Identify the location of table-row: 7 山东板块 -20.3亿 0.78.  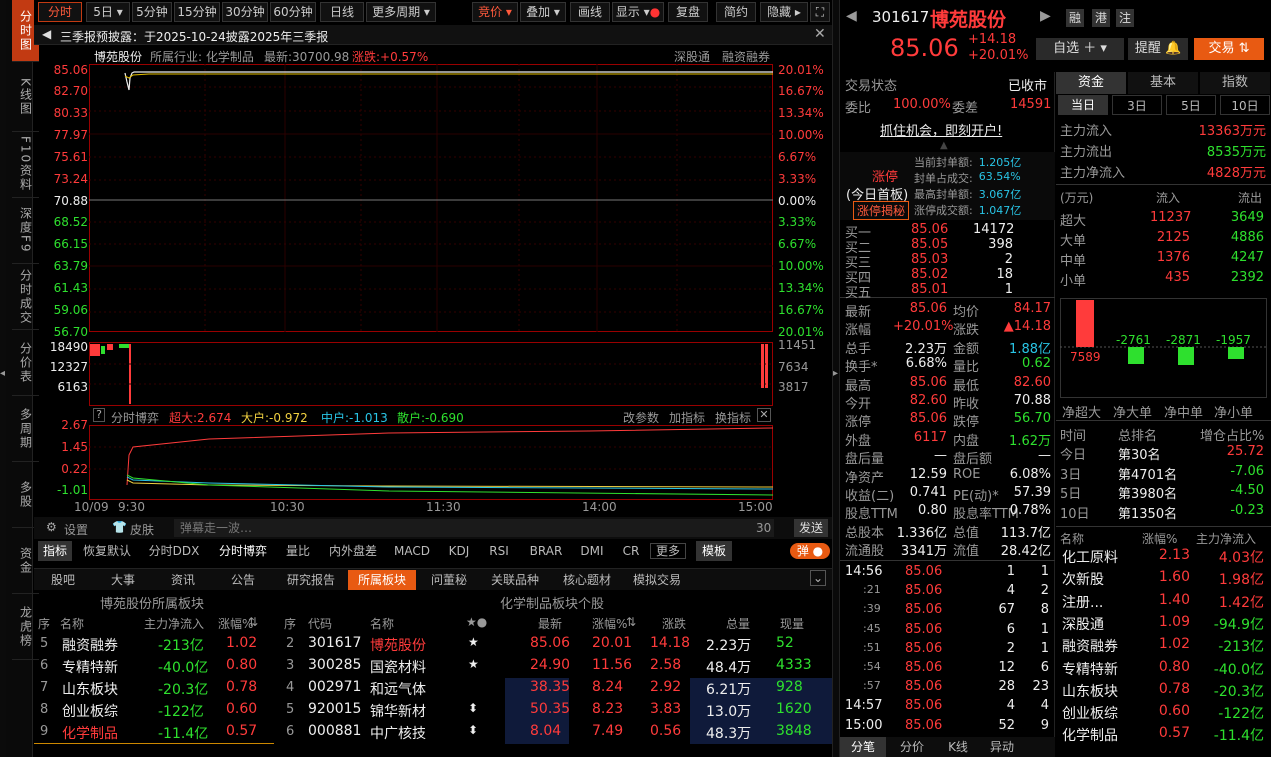
(154, 689).